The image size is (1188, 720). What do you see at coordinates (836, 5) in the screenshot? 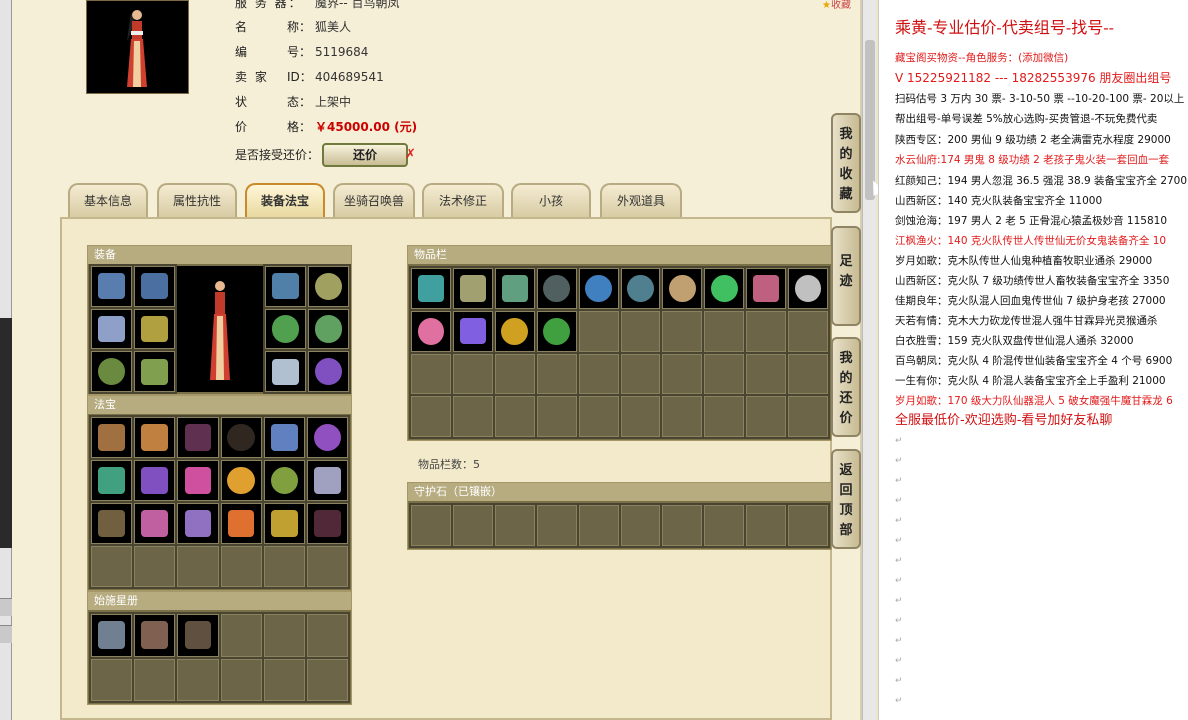
I see `favorite-link: ★收藏` at bounding box center [836, 5].